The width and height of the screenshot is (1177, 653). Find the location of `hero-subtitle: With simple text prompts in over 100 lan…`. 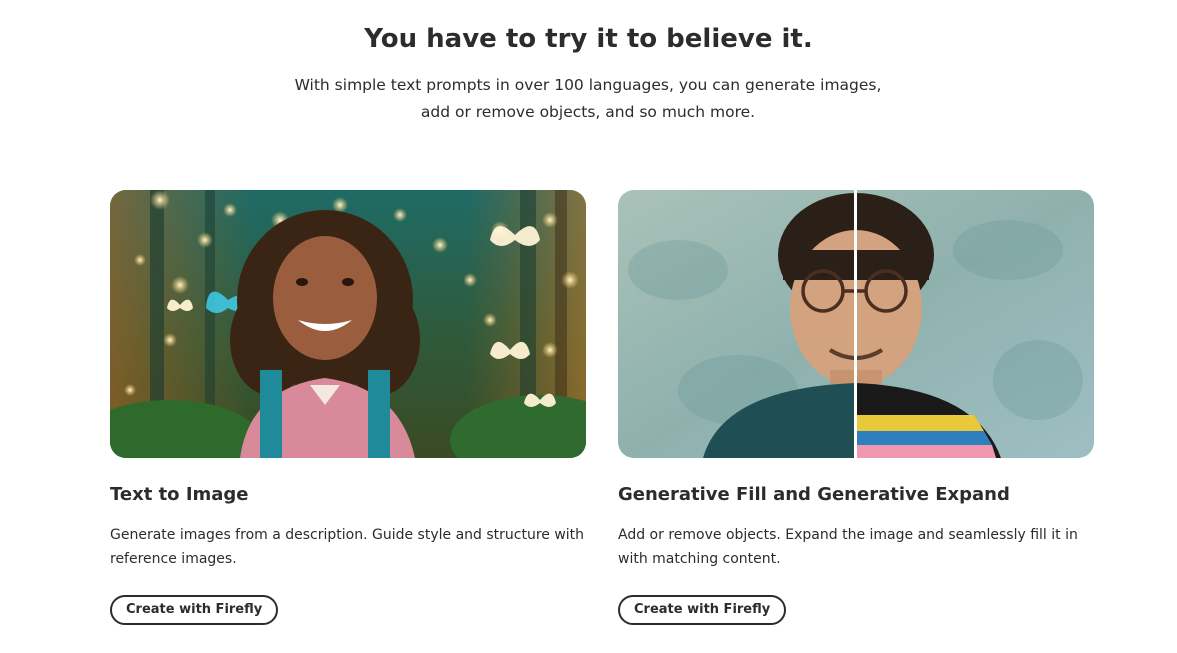

hero-subtitle: With simple text prompts in over 100 lan… is located at coordinates (588, 99).